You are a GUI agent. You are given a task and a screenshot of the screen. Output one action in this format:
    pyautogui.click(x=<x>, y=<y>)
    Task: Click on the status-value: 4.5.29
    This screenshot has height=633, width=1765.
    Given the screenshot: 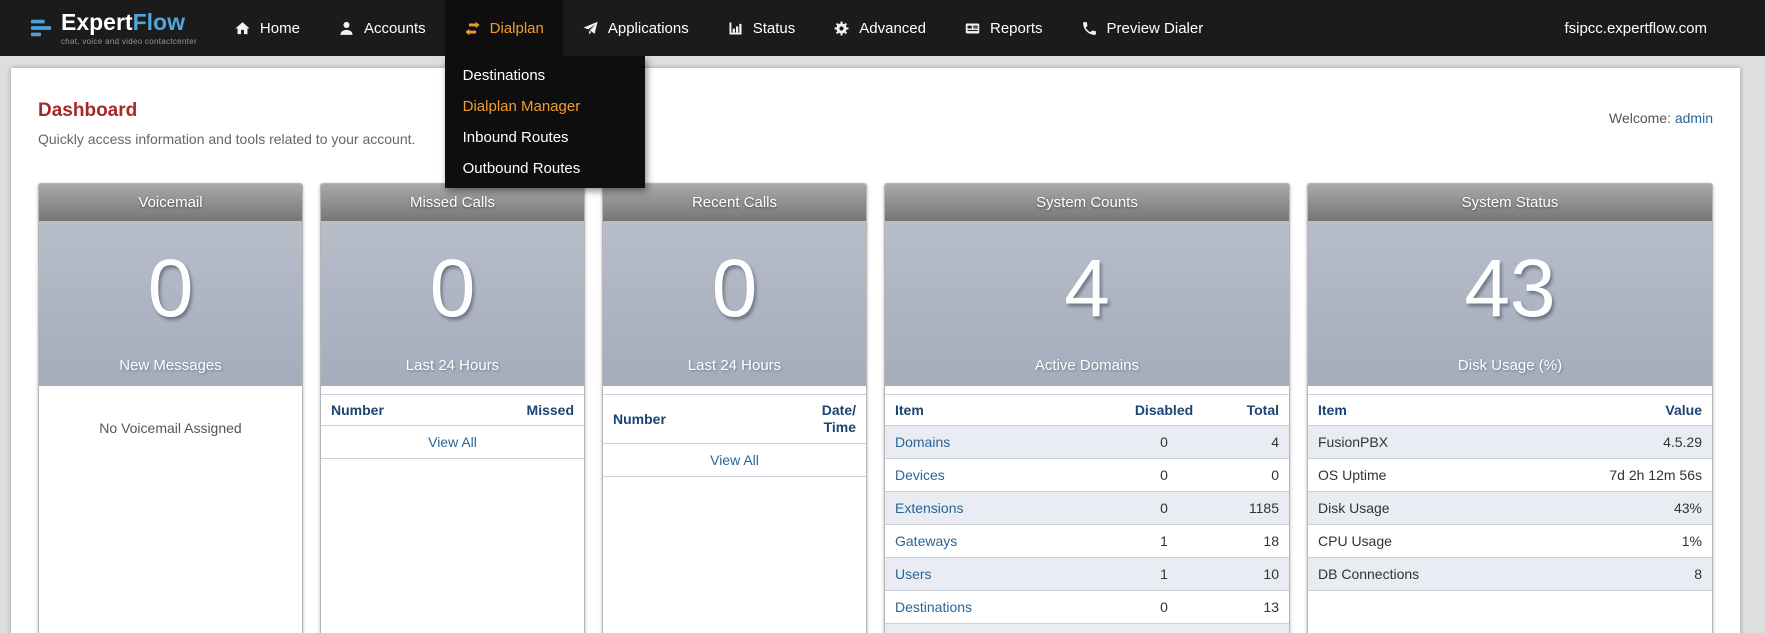 What is the action you would take?
    pyautogui.click(x=1614, y=442)
    